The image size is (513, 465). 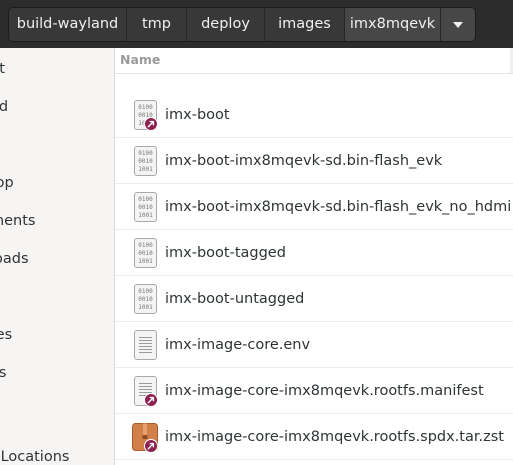 I want to click on column-header-label: Name, so click(x=140, y=59).